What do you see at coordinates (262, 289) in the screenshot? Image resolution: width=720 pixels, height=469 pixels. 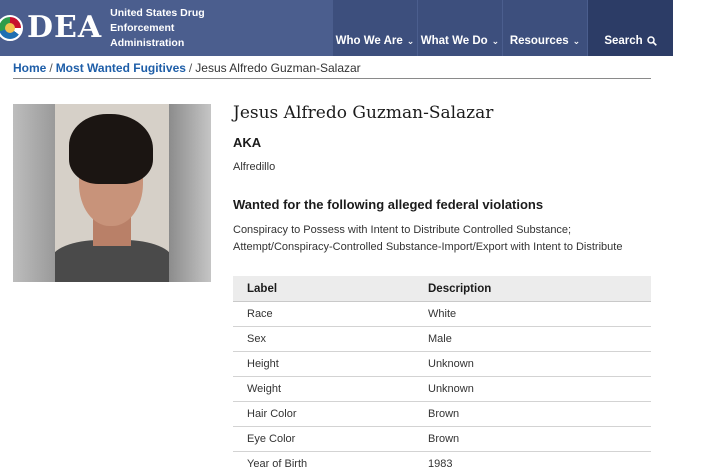 I see `table-header-label: Label` at bounding box center [262, 289].